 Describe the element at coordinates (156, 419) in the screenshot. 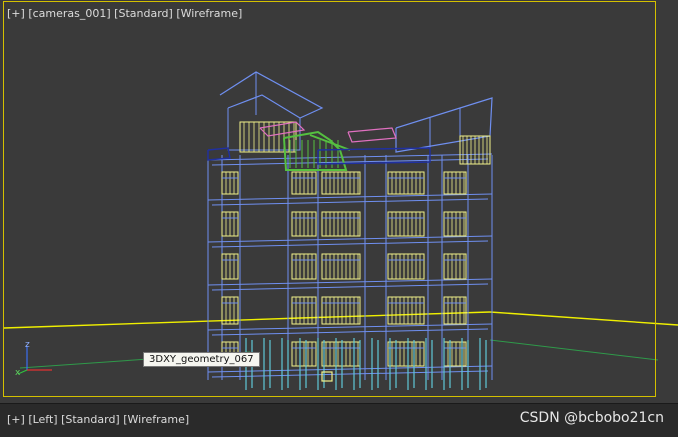

I see `viewport-bottom-mode-label: [Wireframe]` at that location.